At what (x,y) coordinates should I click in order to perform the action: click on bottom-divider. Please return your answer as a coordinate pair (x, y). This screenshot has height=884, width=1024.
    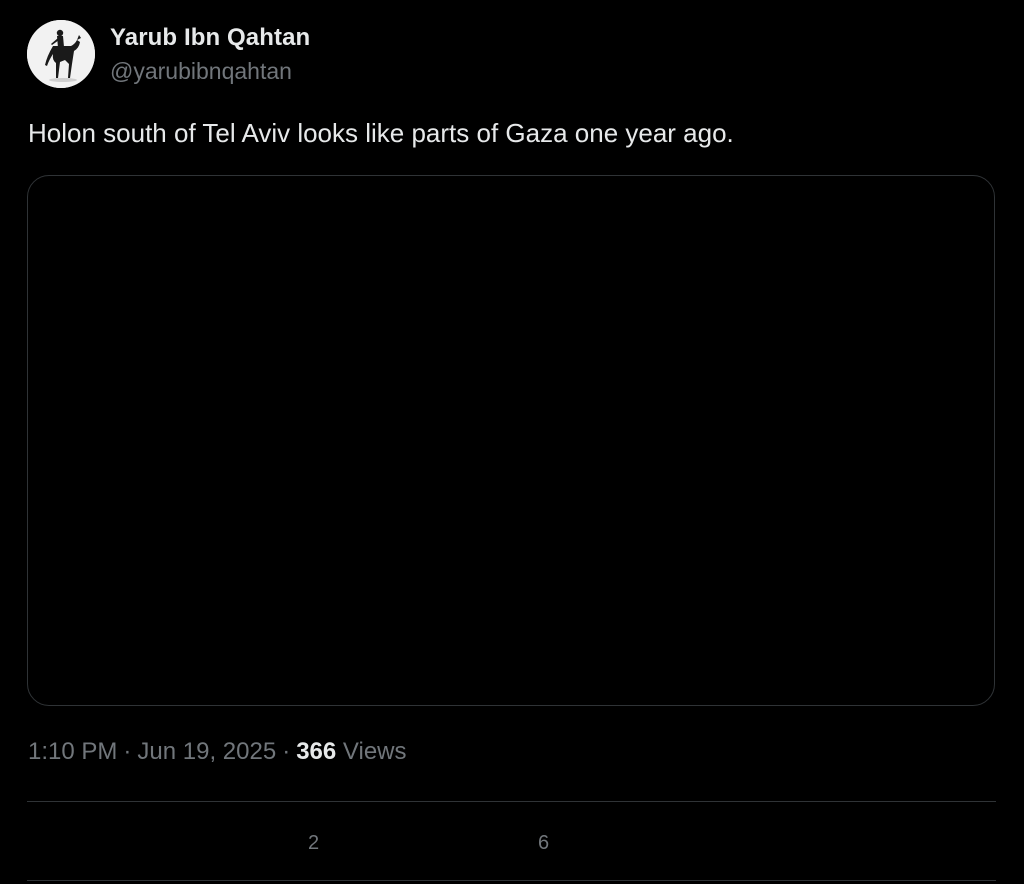
    Looking at the image, I should click on (511, 880).